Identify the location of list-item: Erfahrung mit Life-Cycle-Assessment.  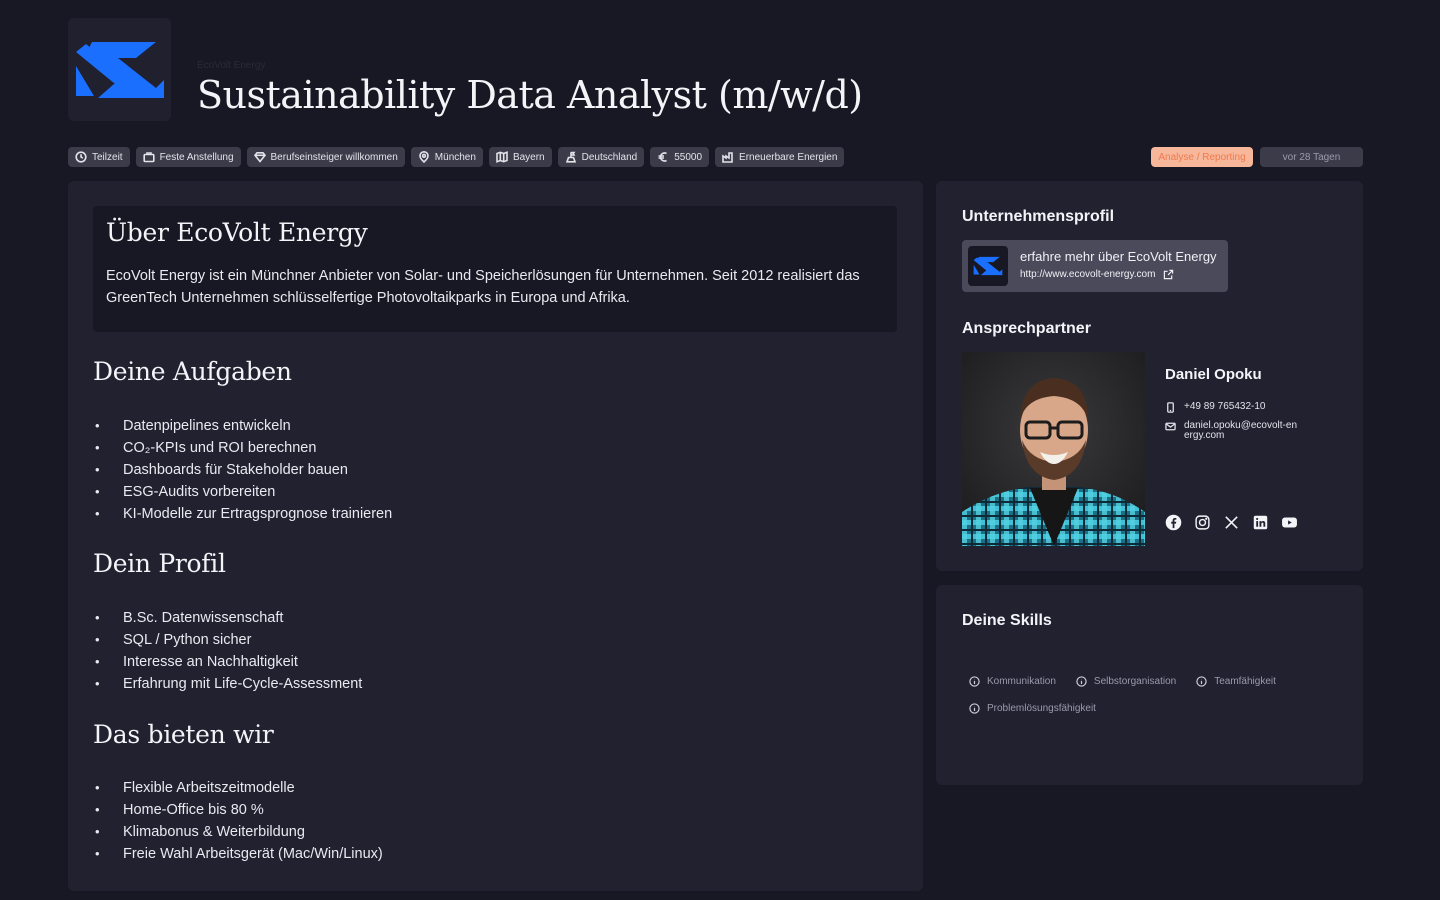
(227, 684).